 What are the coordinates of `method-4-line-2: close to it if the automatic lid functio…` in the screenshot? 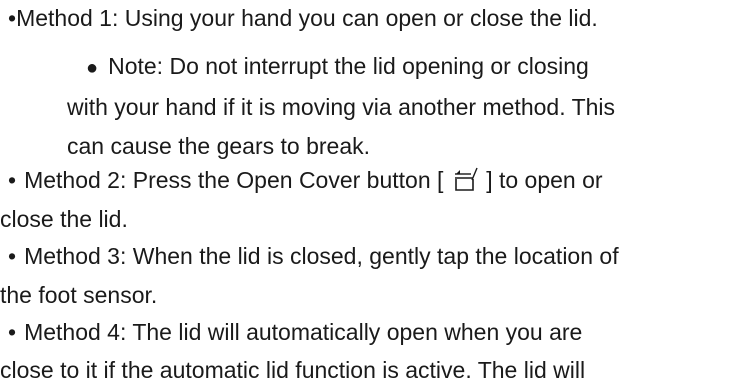 It's located at (293, 370).